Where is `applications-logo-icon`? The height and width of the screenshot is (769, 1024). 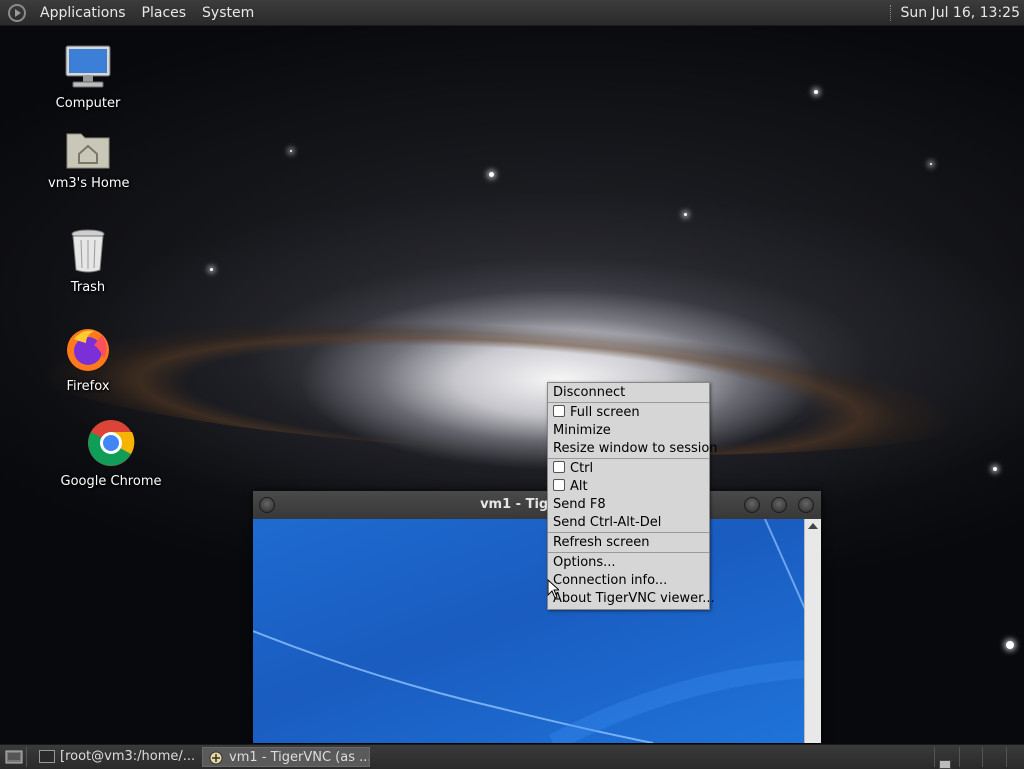
applications-logo-icon is located at coordinates (17, 12).